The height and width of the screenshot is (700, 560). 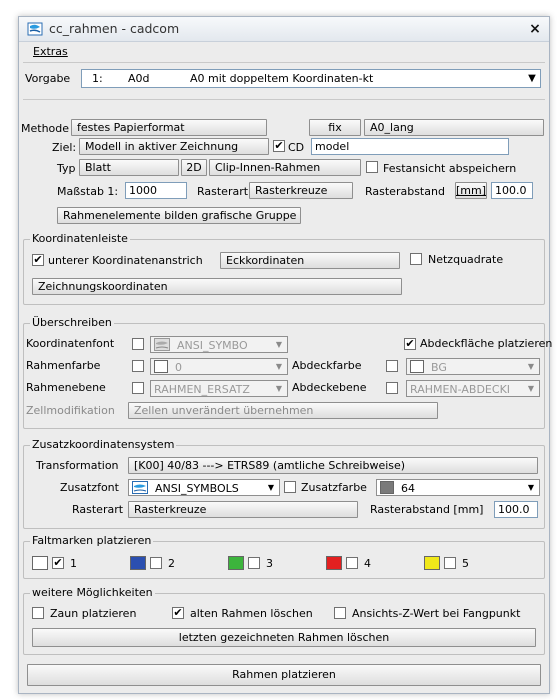 I want to click on alten-rahmen-checkbox: ✔, so click(x=178, y=613).